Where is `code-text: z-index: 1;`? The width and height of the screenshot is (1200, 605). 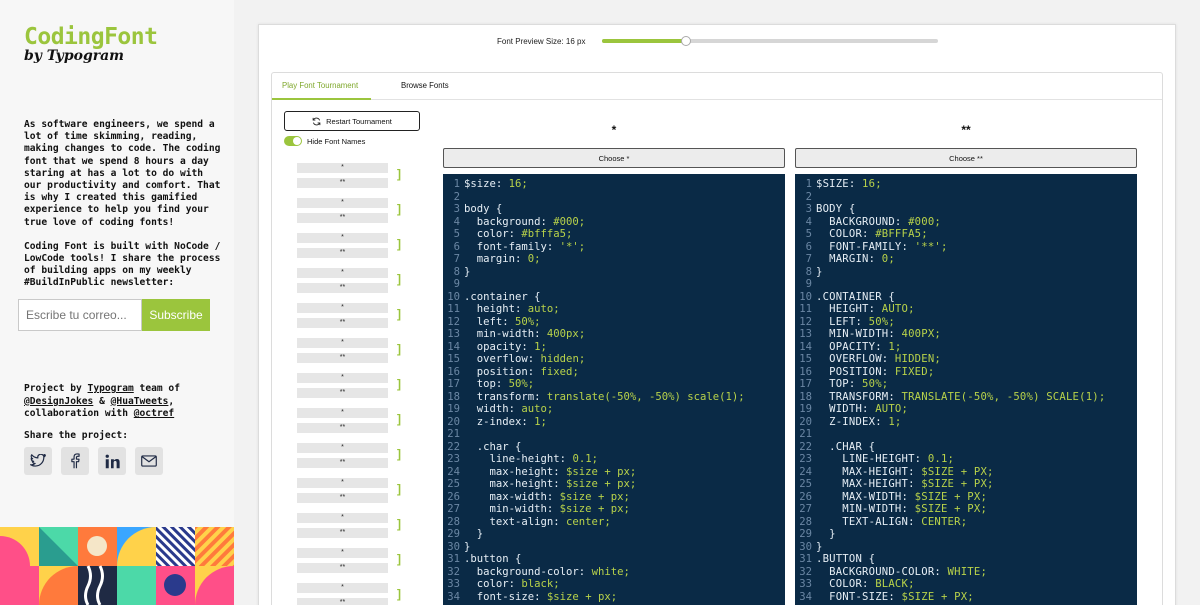 code-text: z-index: 1; is located at coordinates (859, 421).